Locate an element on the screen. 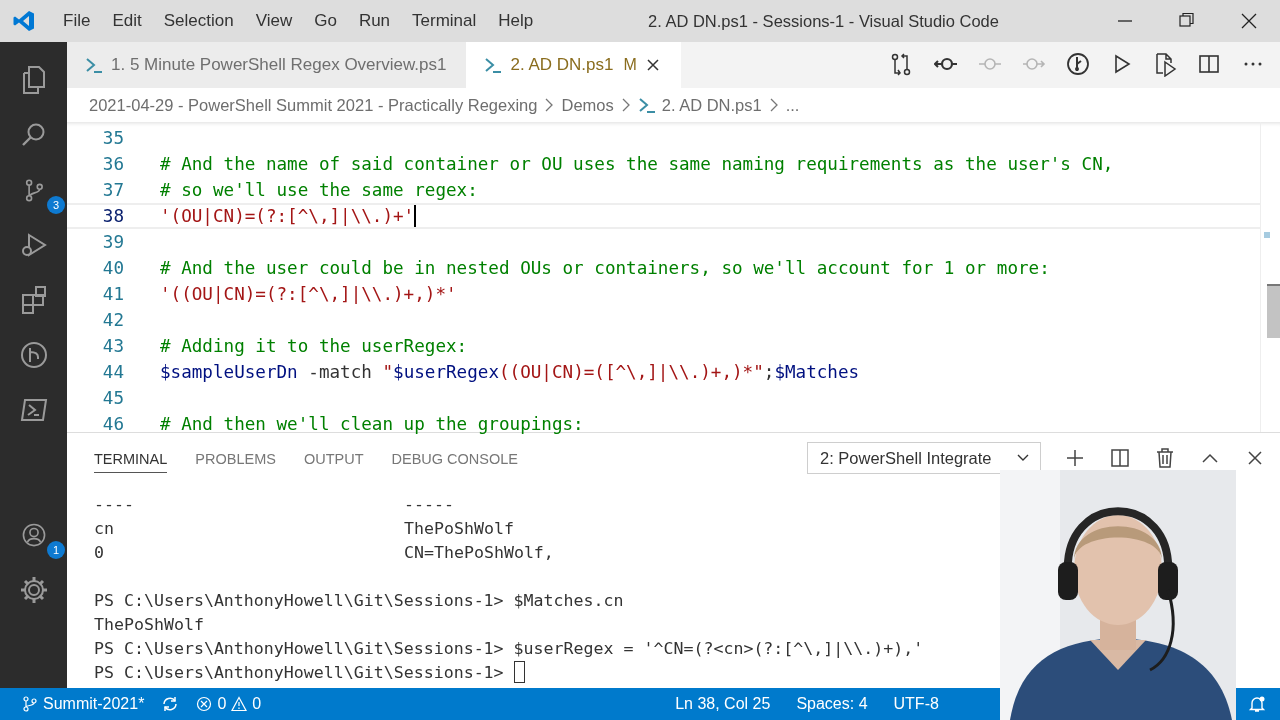 The image size is (1280, 720). line-number: 37 is located at coordinates (112, 190).